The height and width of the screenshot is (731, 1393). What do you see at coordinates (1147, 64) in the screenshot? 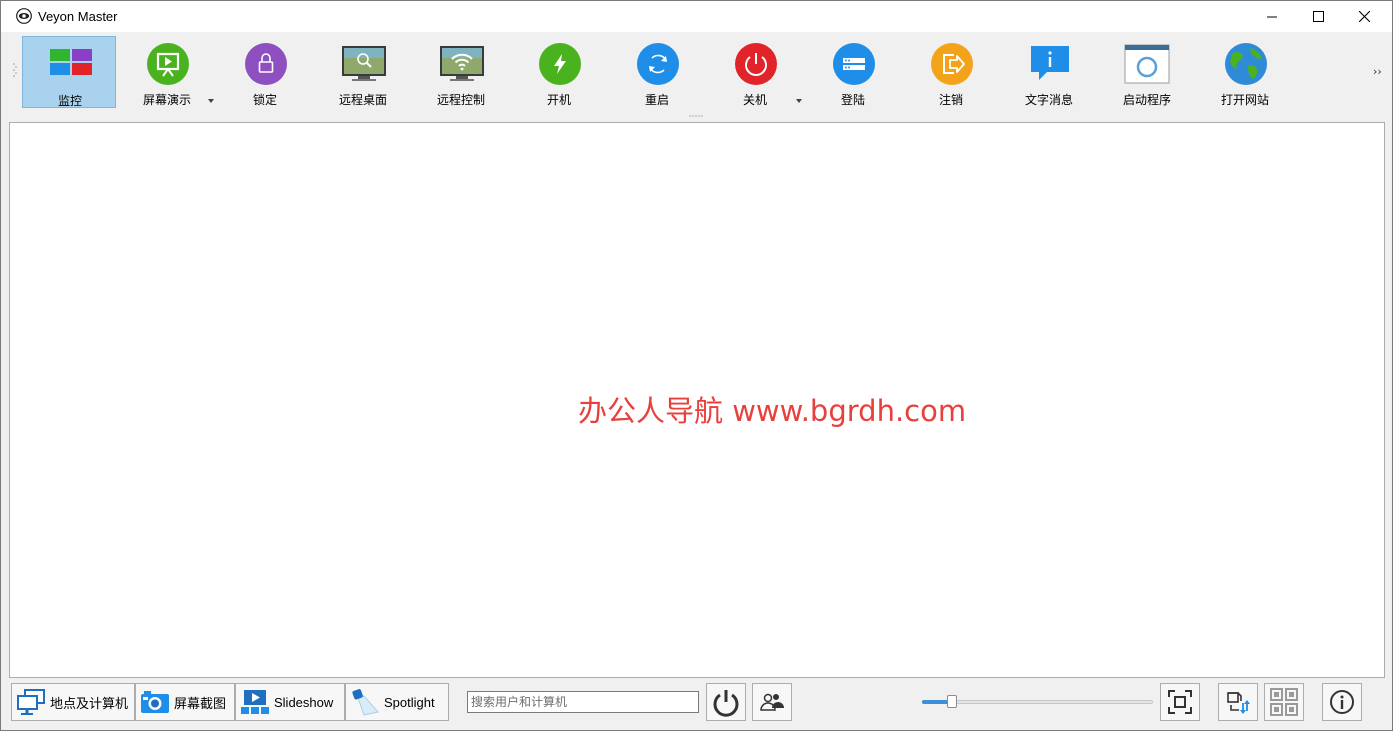
I see `run-program-icon` at bounding box center [1147, 64].